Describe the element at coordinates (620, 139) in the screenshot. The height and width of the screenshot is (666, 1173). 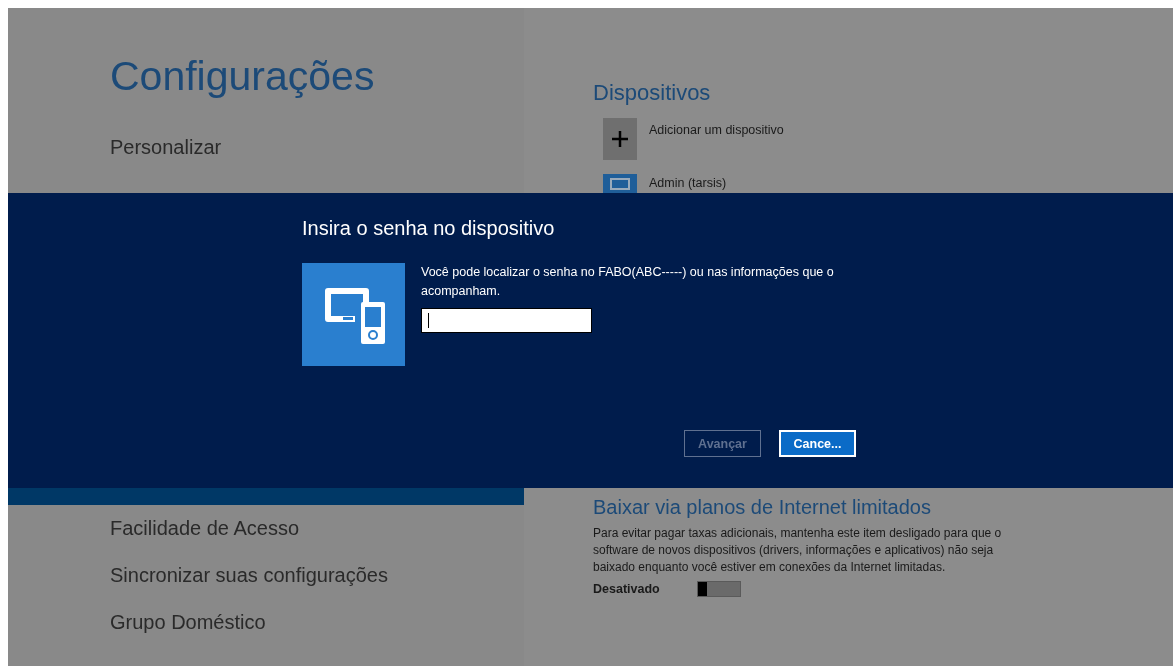
I see `plus-icon` at that location.